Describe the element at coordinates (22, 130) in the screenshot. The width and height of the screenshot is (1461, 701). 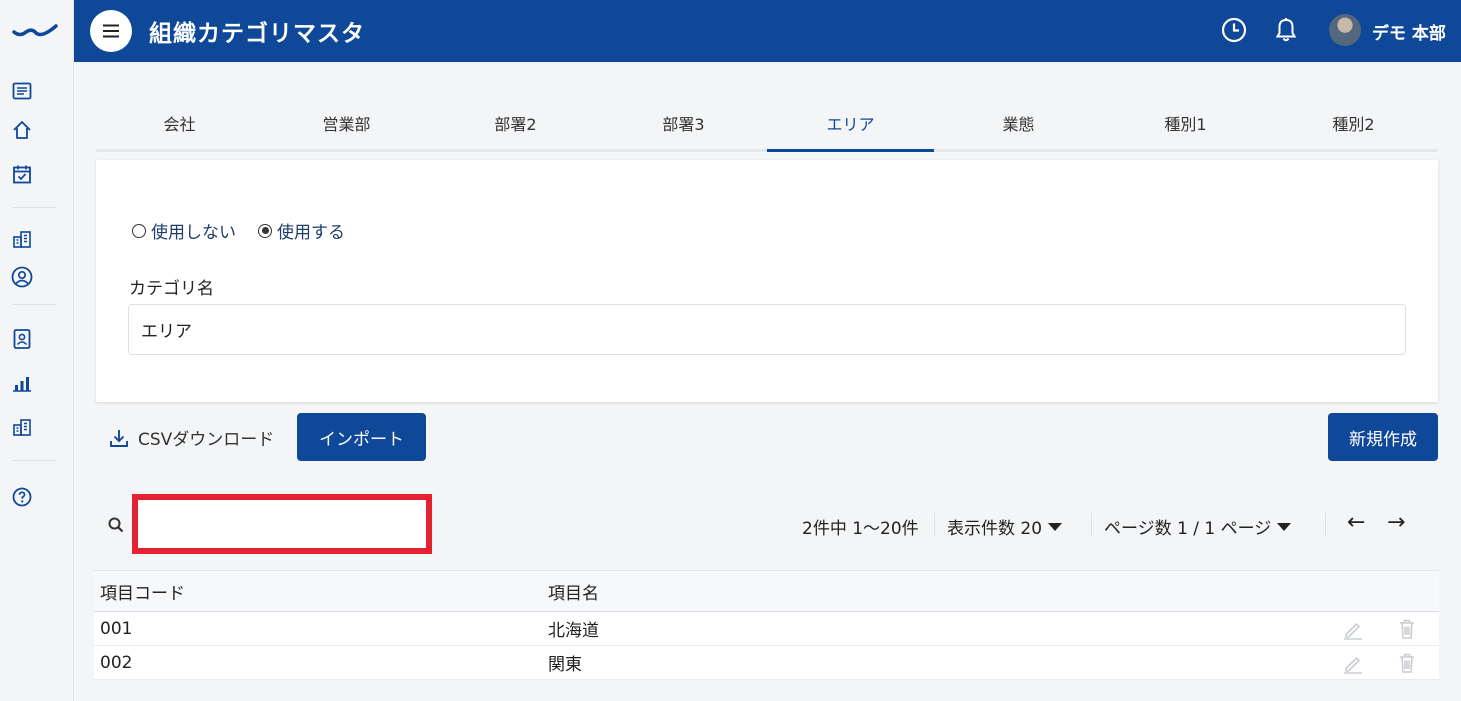
I see `home-icon` at that location.